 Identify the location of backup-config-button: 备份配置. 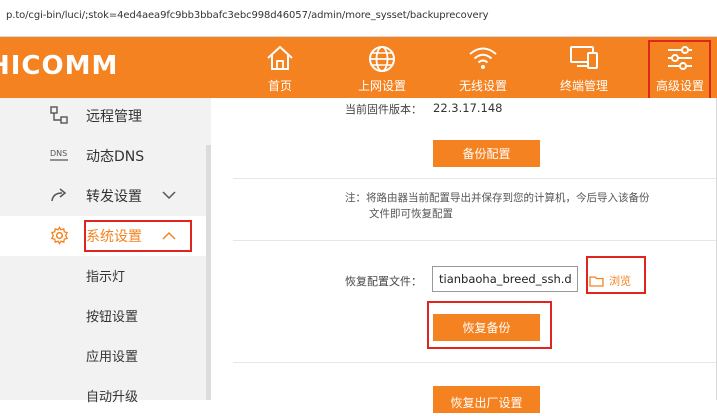
(486, 153).